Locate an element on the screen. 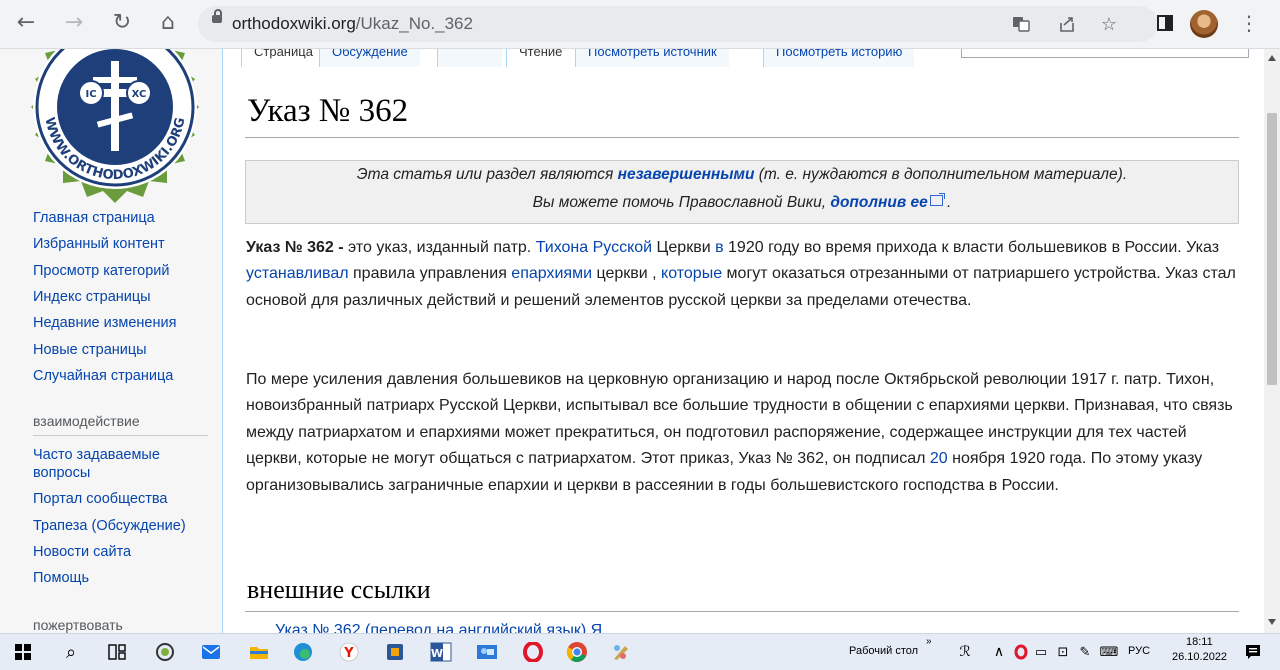 The width and height of the screenshot is (1280, 670). back-arrow-icon: ← is located at coordinates (26, 22).